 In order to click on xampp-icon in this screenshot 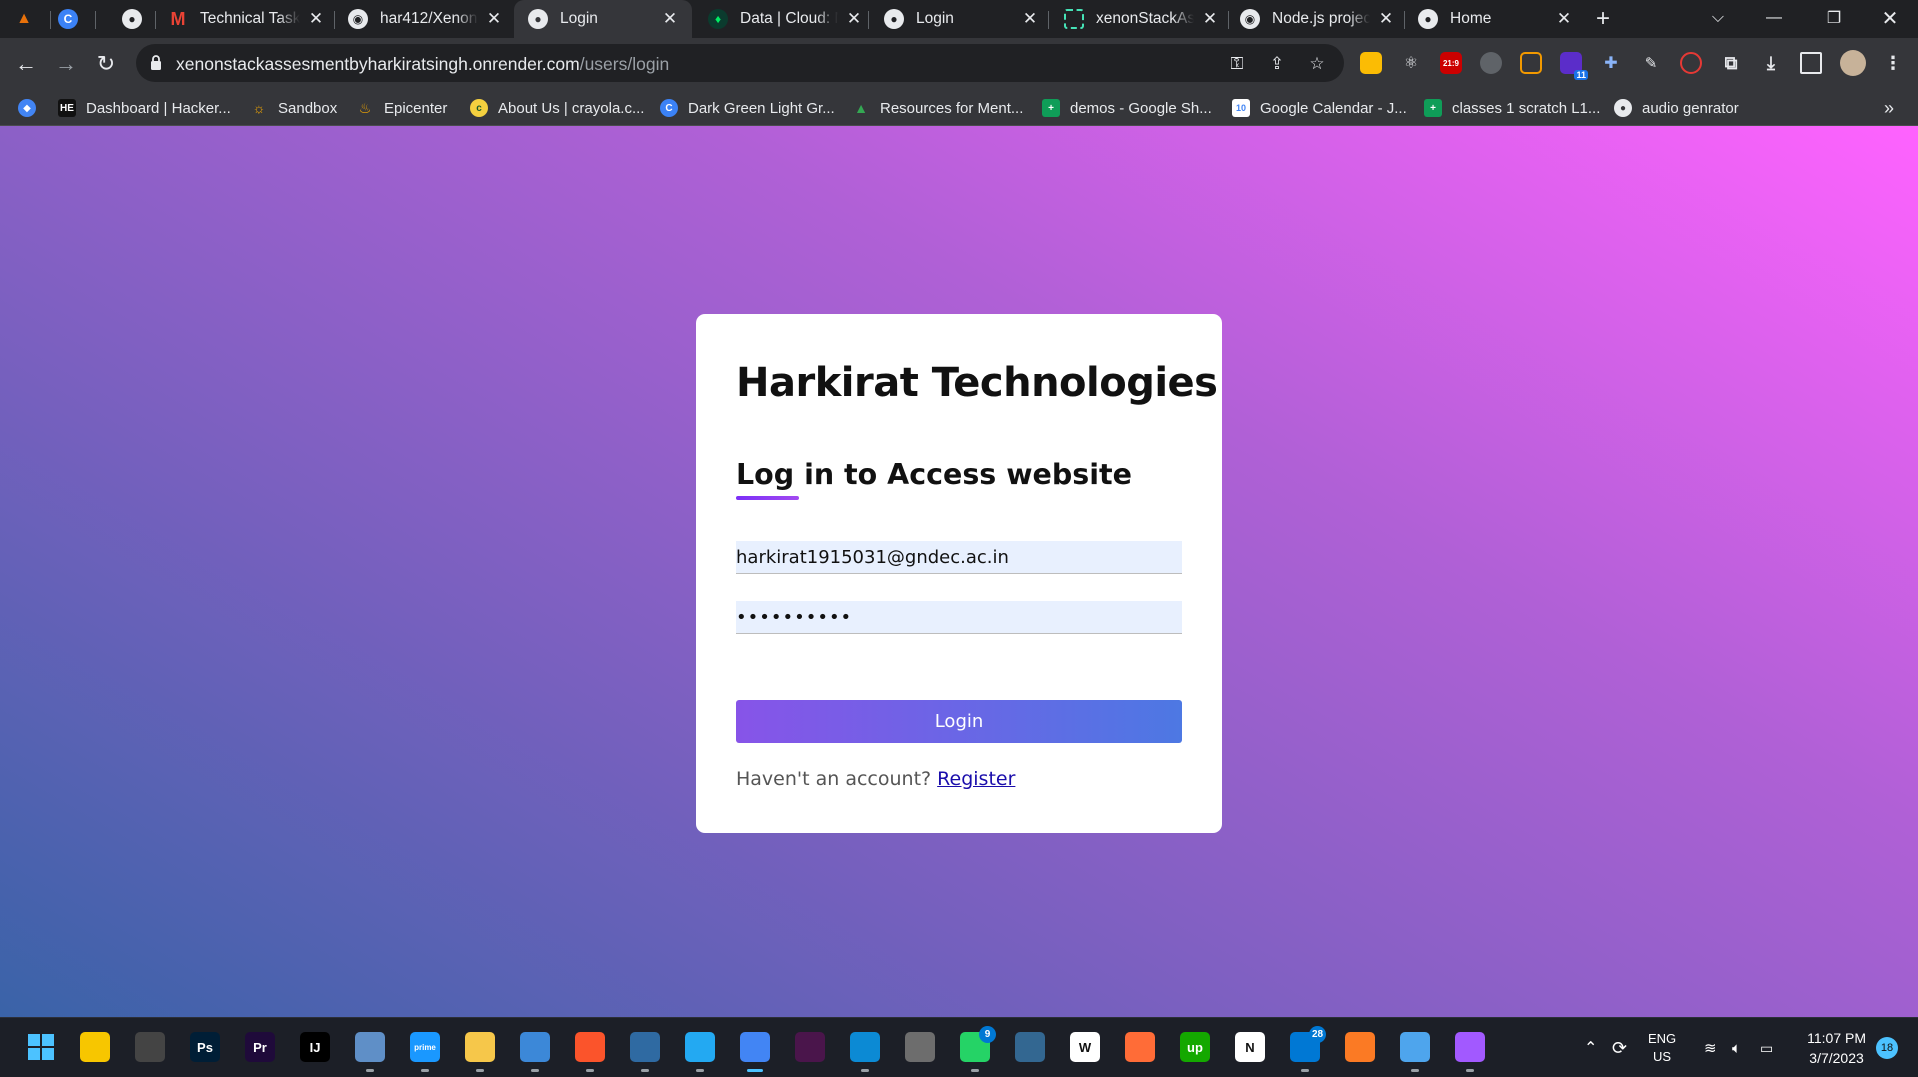, I will do `click(1360, 1047)`.